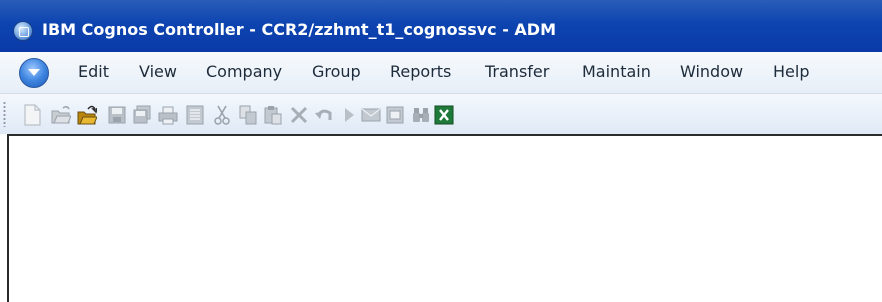  What do you see at coordinates (142, 115) in the screenshot?
I see `save-all-icon` at bounding box center [142, 115].